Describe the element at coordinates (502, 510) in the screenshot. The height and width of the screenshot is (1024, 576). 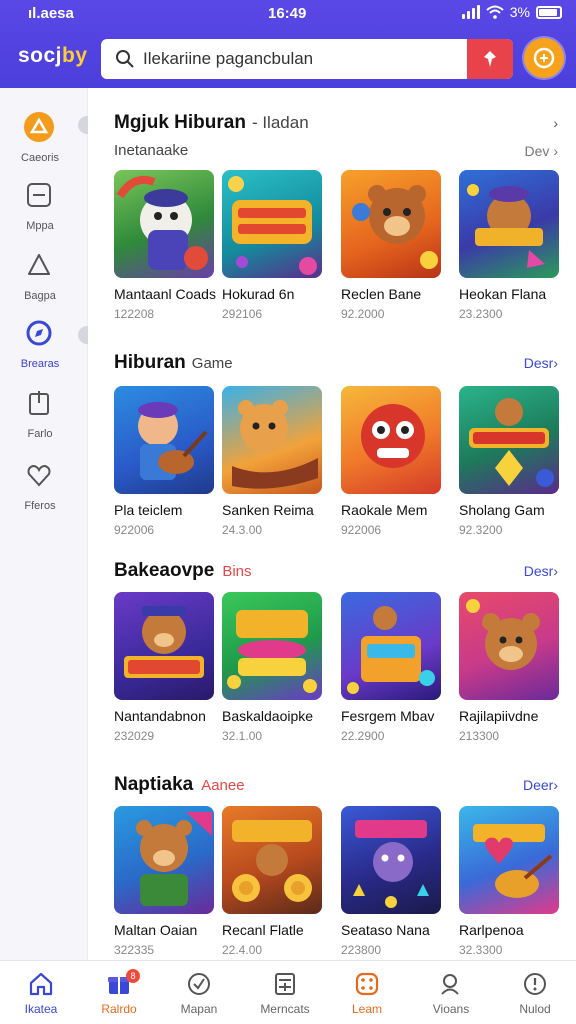
I see `game-title: Sholang Gam` at that location.